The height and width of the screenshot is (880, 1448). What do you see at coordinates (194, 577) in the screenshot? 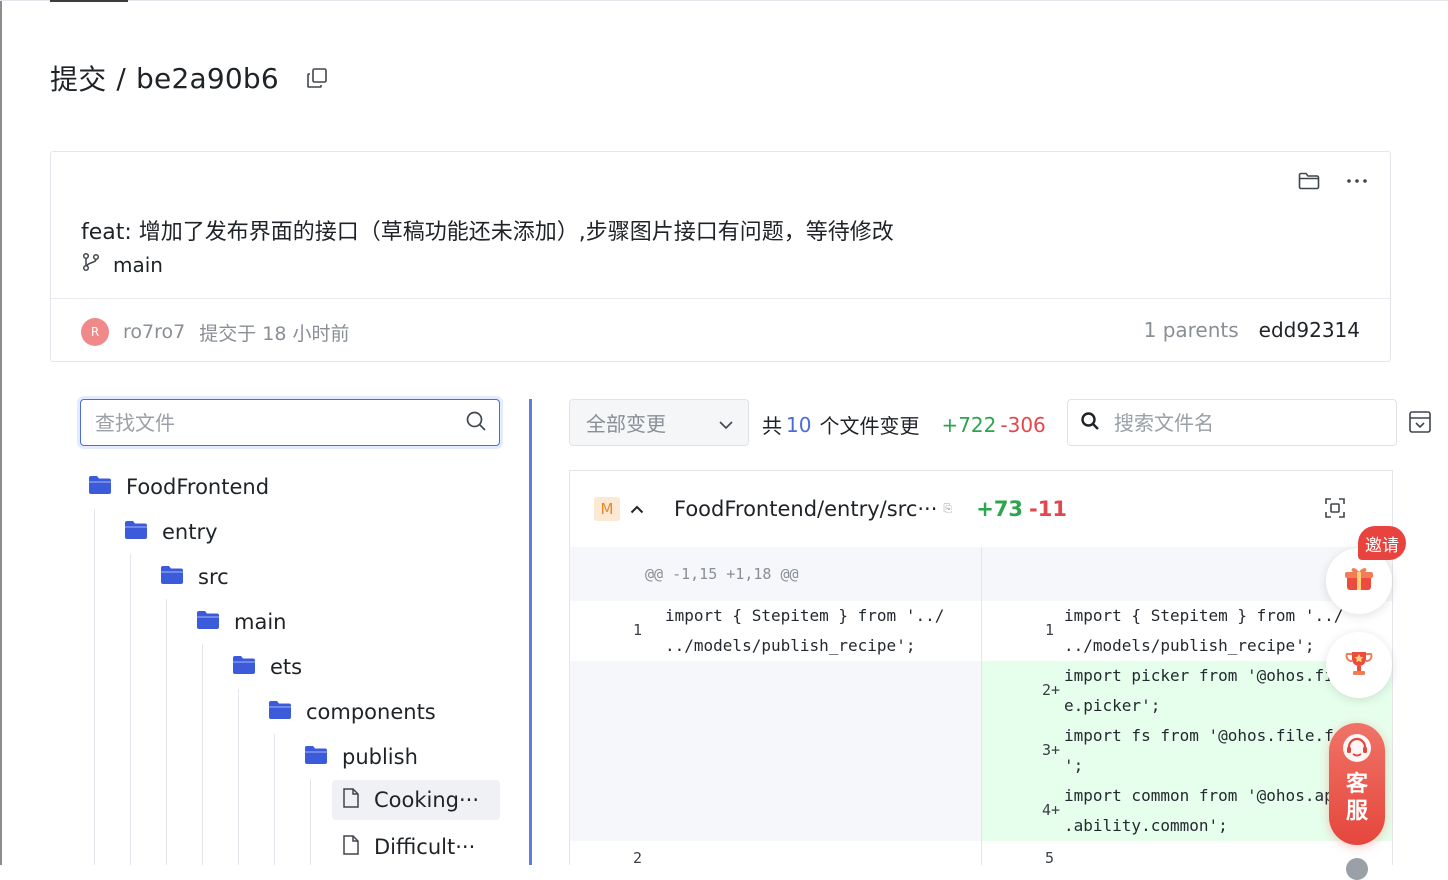
I see `tree-folder-src: src` at bounding box center [194, 577].